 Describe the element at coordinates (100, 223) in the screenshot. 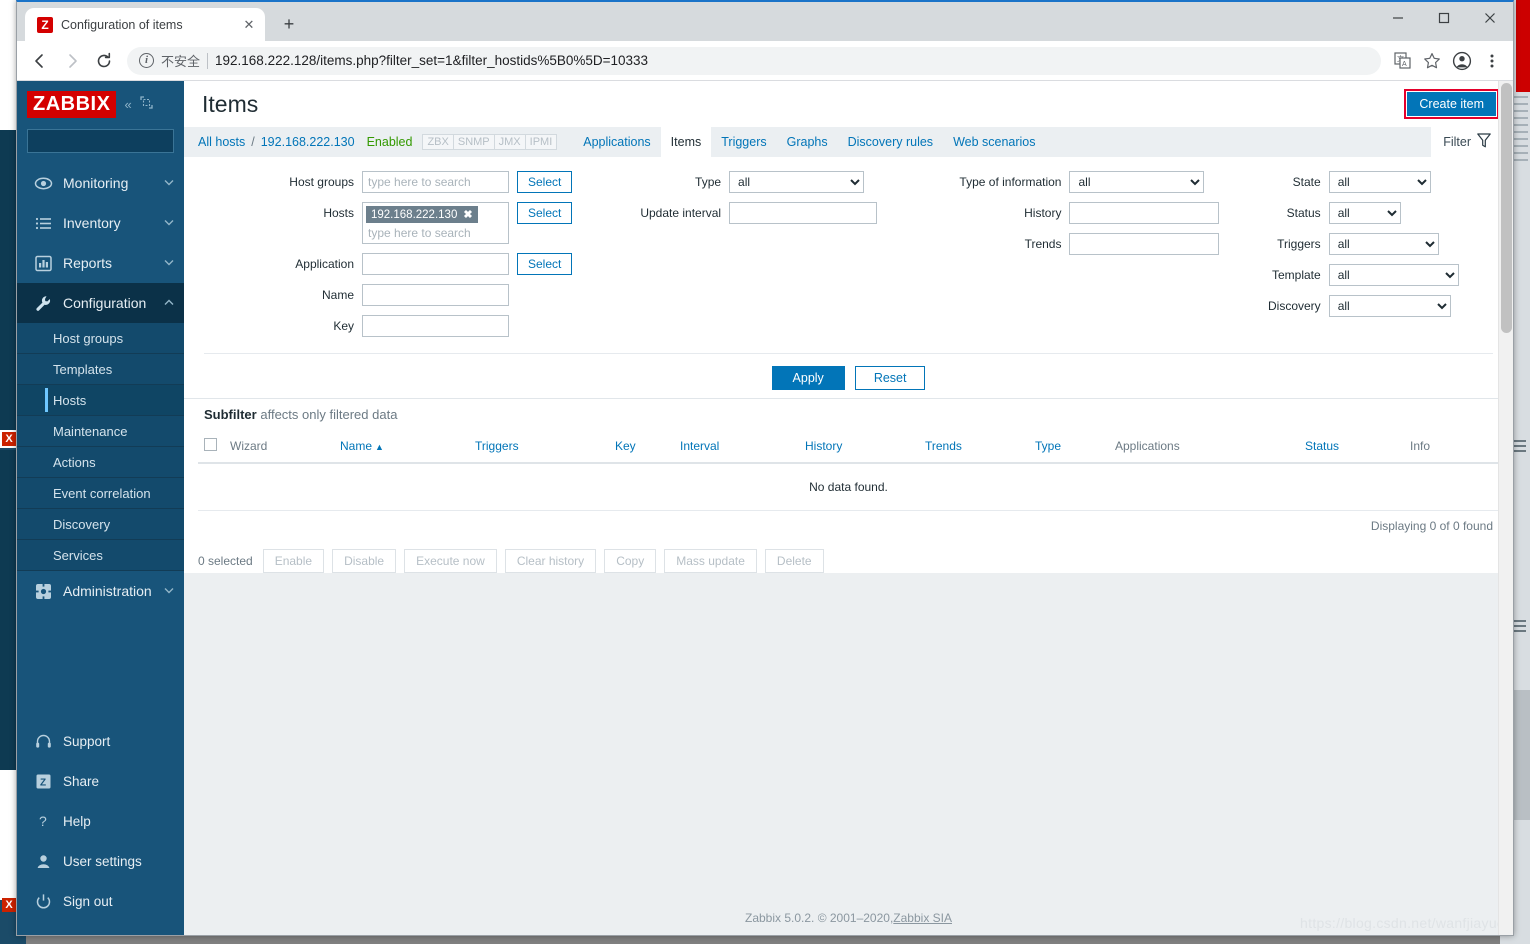

I see `sidebar-item-inventory: Inventory` at that location.